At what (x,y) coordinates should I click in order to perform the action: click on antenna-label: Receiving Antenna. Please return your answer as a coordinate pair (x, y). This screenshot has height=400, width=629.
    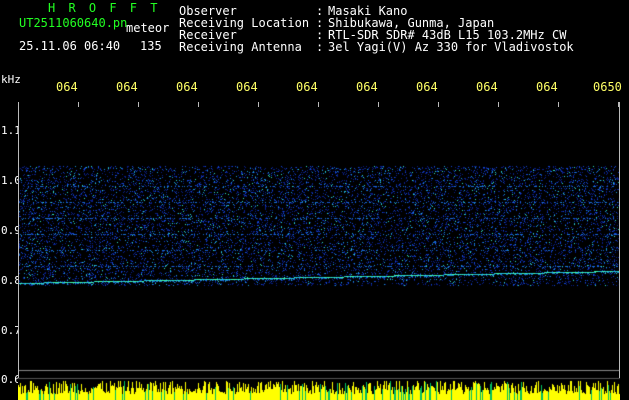
    Looking at the image, I should click on (240, 47).